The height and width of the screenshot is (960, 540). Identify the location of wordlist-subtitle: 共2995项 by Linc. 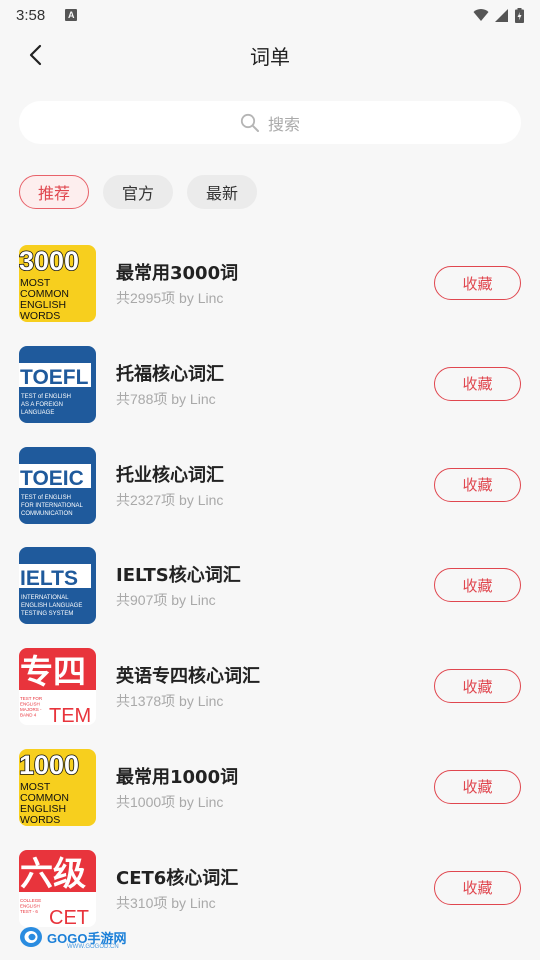
(170, 298).